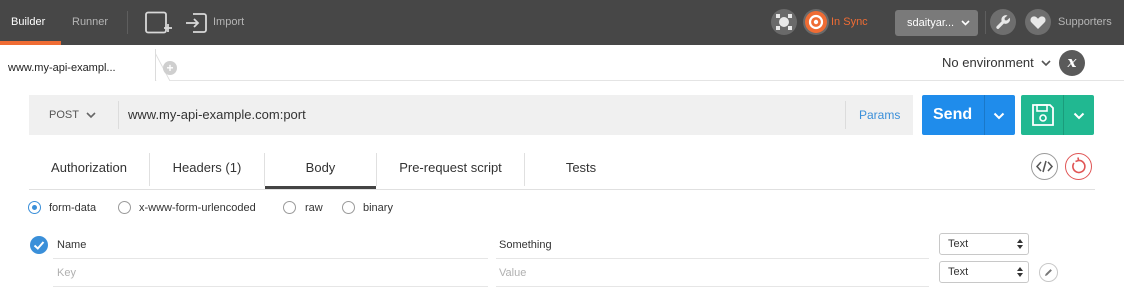 Image resolution: width=1124 pixels, height=300 pixels. I want to click on radio-binary-label: binary, so click(378, 208).